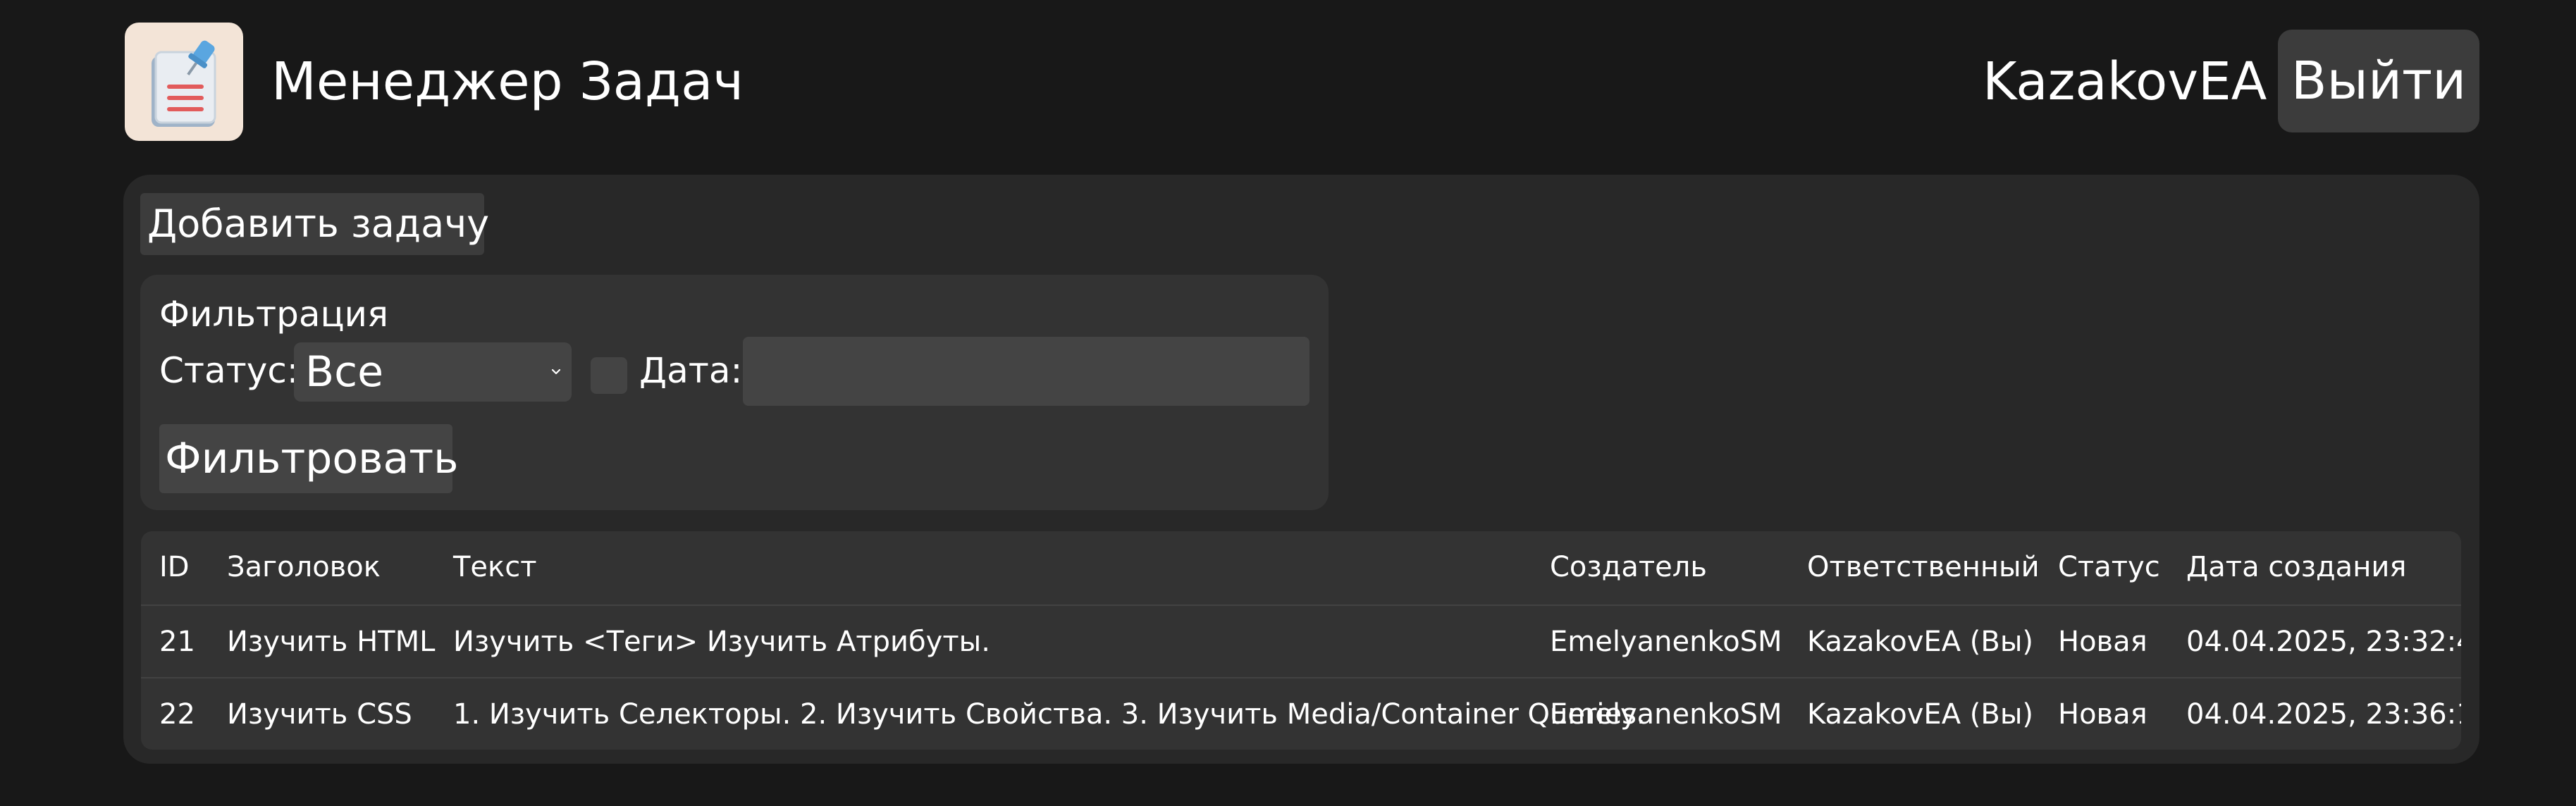 Image resolution: width=2576 pixels, height=806 pixels. What do you see at coordinates (1301, 82) in the screenshot?
I see `app-header: Менеджер Задач KazakovEA Выйти` at bounding box center [1301, 82].